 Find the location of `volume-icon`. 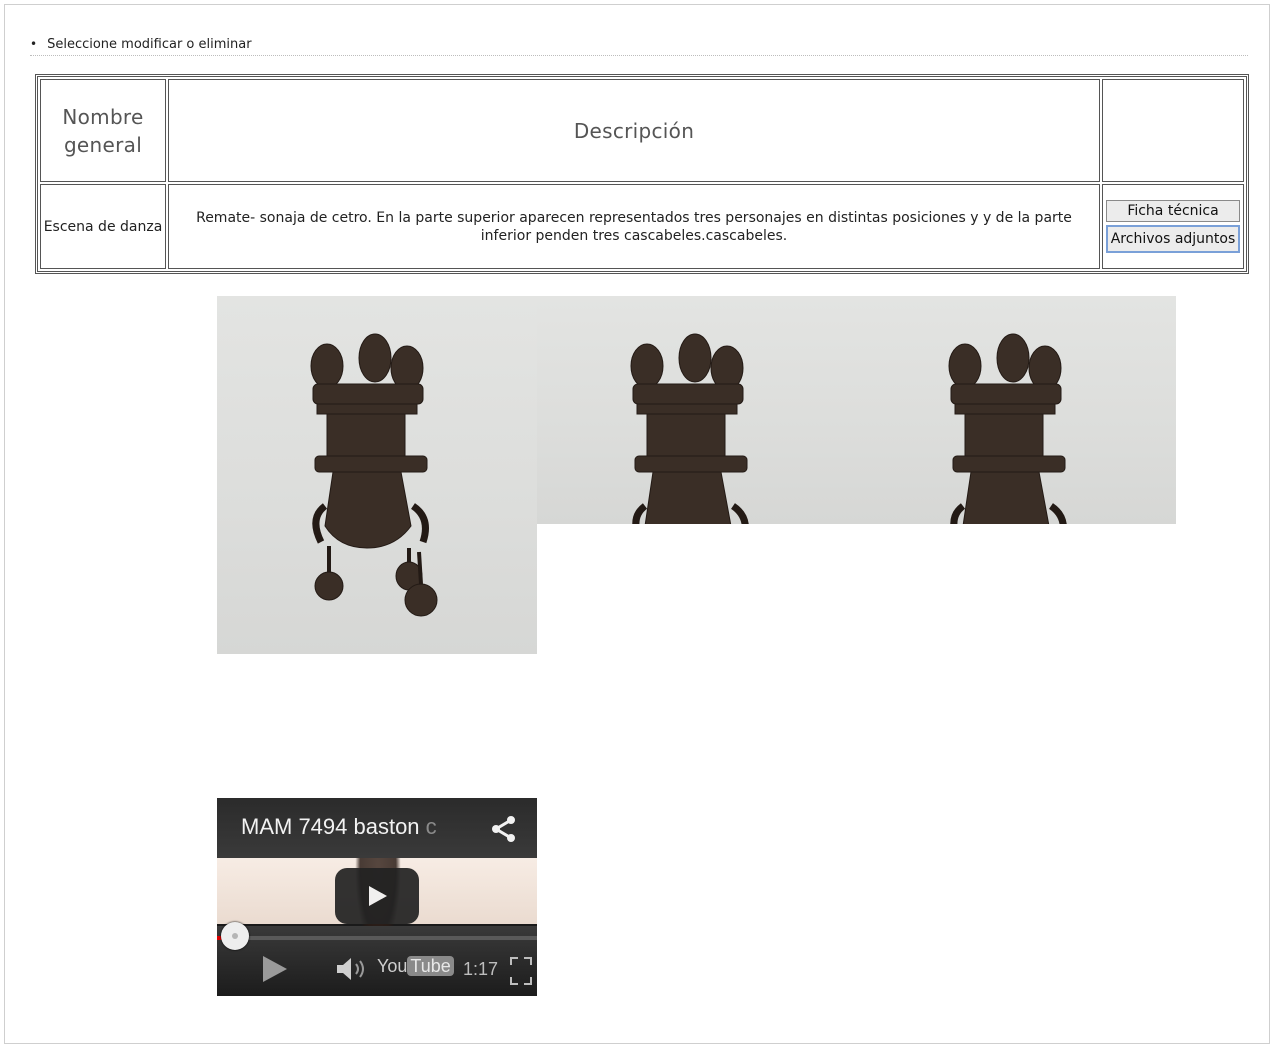

volume-icon is located at coordinates (353, 969).